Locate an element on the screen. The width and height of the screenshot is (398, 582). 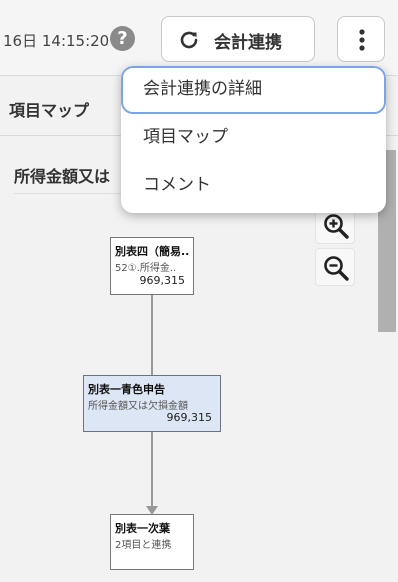
section-title: 所得金額又は is located at coordinates (62, 176).